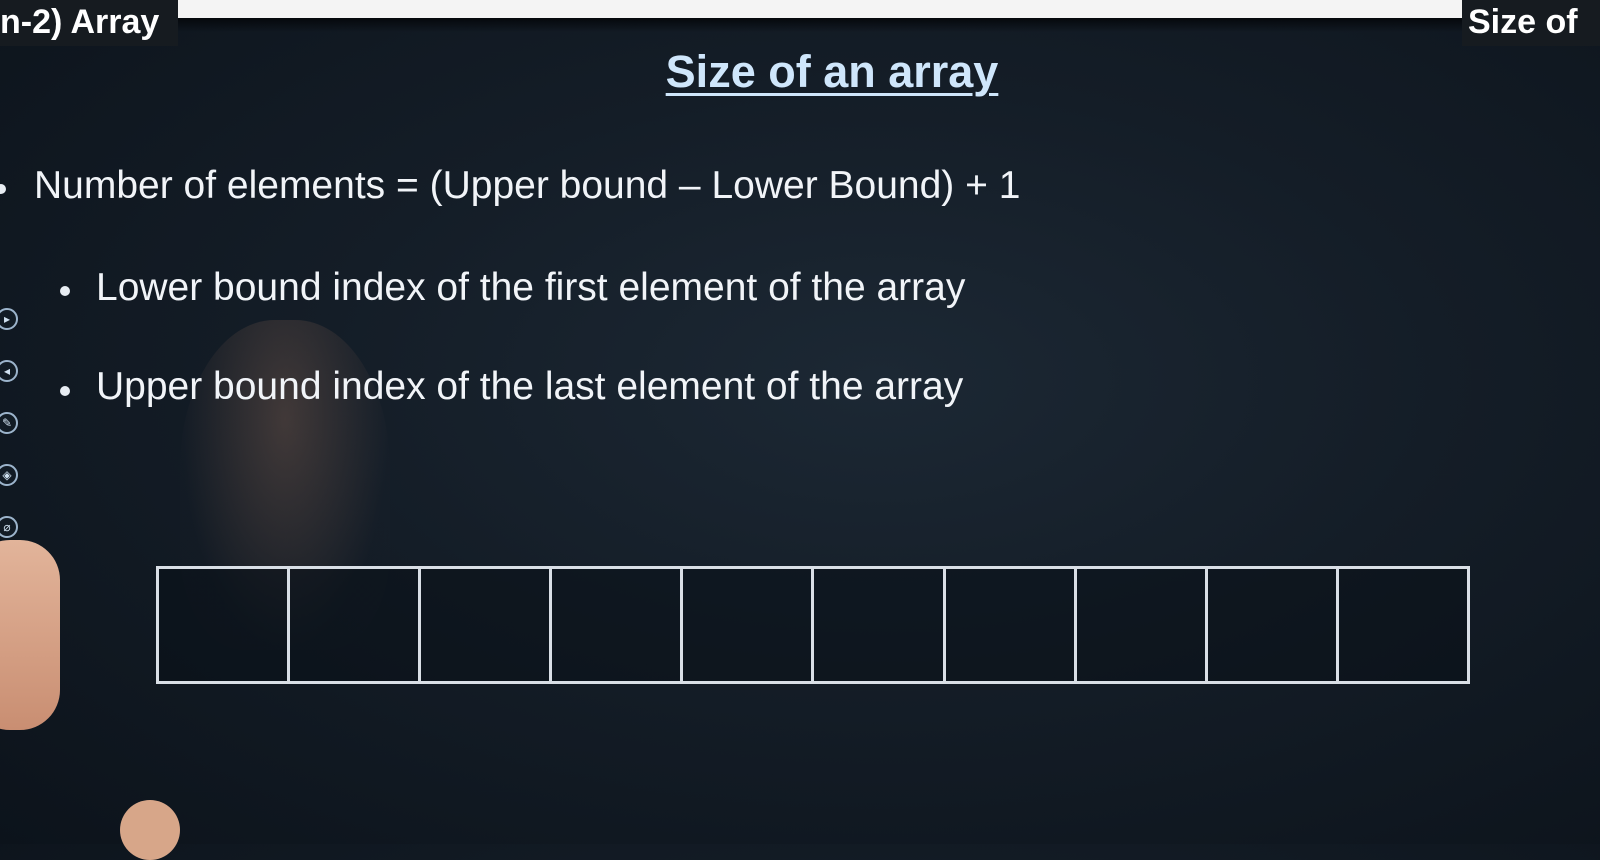 This screenshot has height=860, width=1600. Describe the element at coordinates (9, 527) in the screenshot. I see `eraser-icon: ⌀` at that location.